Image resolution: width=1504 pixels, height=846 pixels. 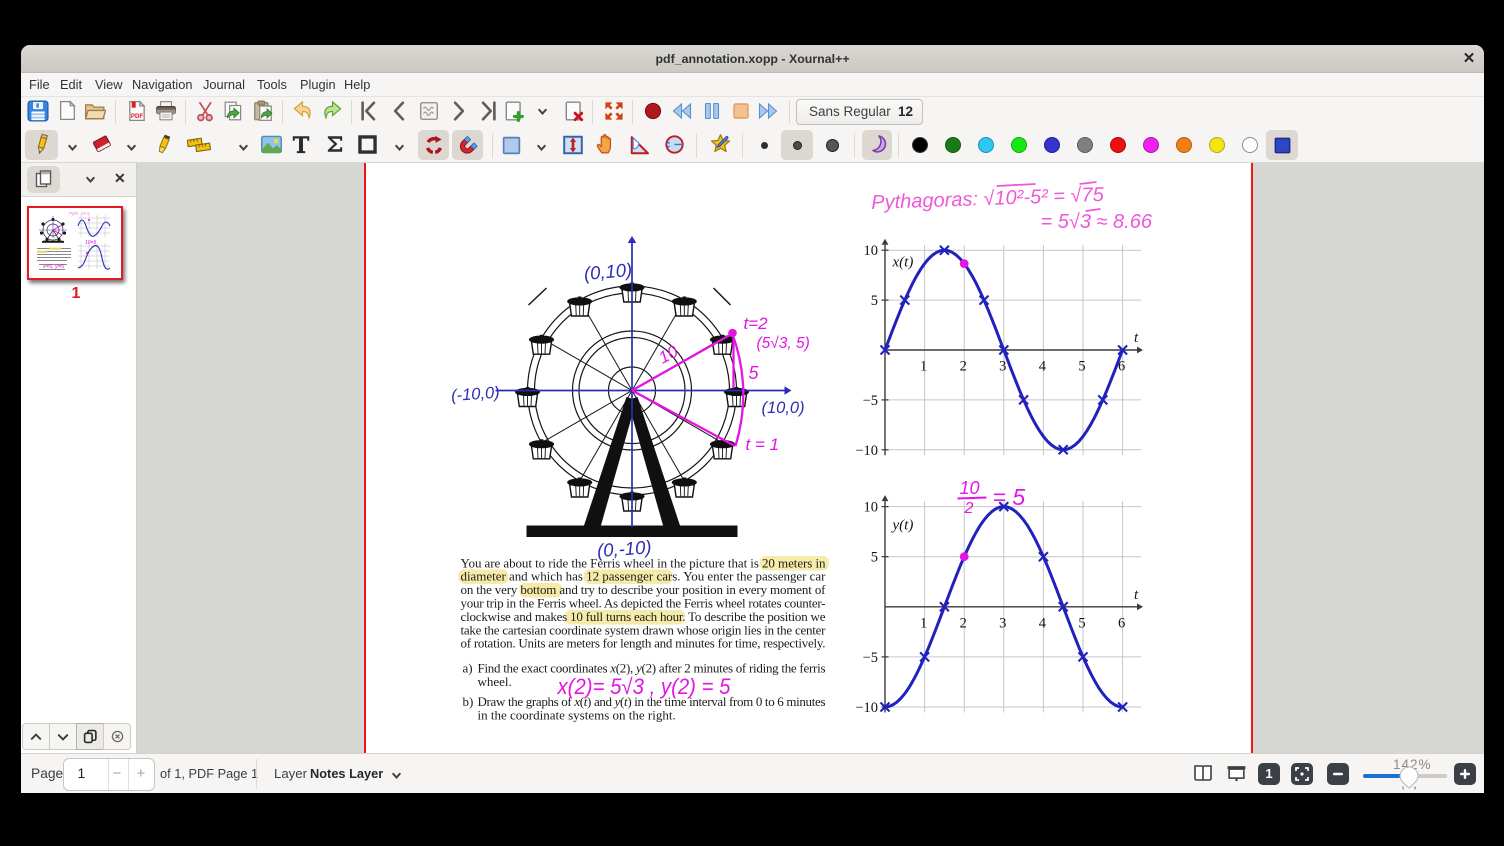 What do you see at coordinates (608, 271) in the screenshot?
I see `svg-text: (0,10)` at bounding box center [608, 271].